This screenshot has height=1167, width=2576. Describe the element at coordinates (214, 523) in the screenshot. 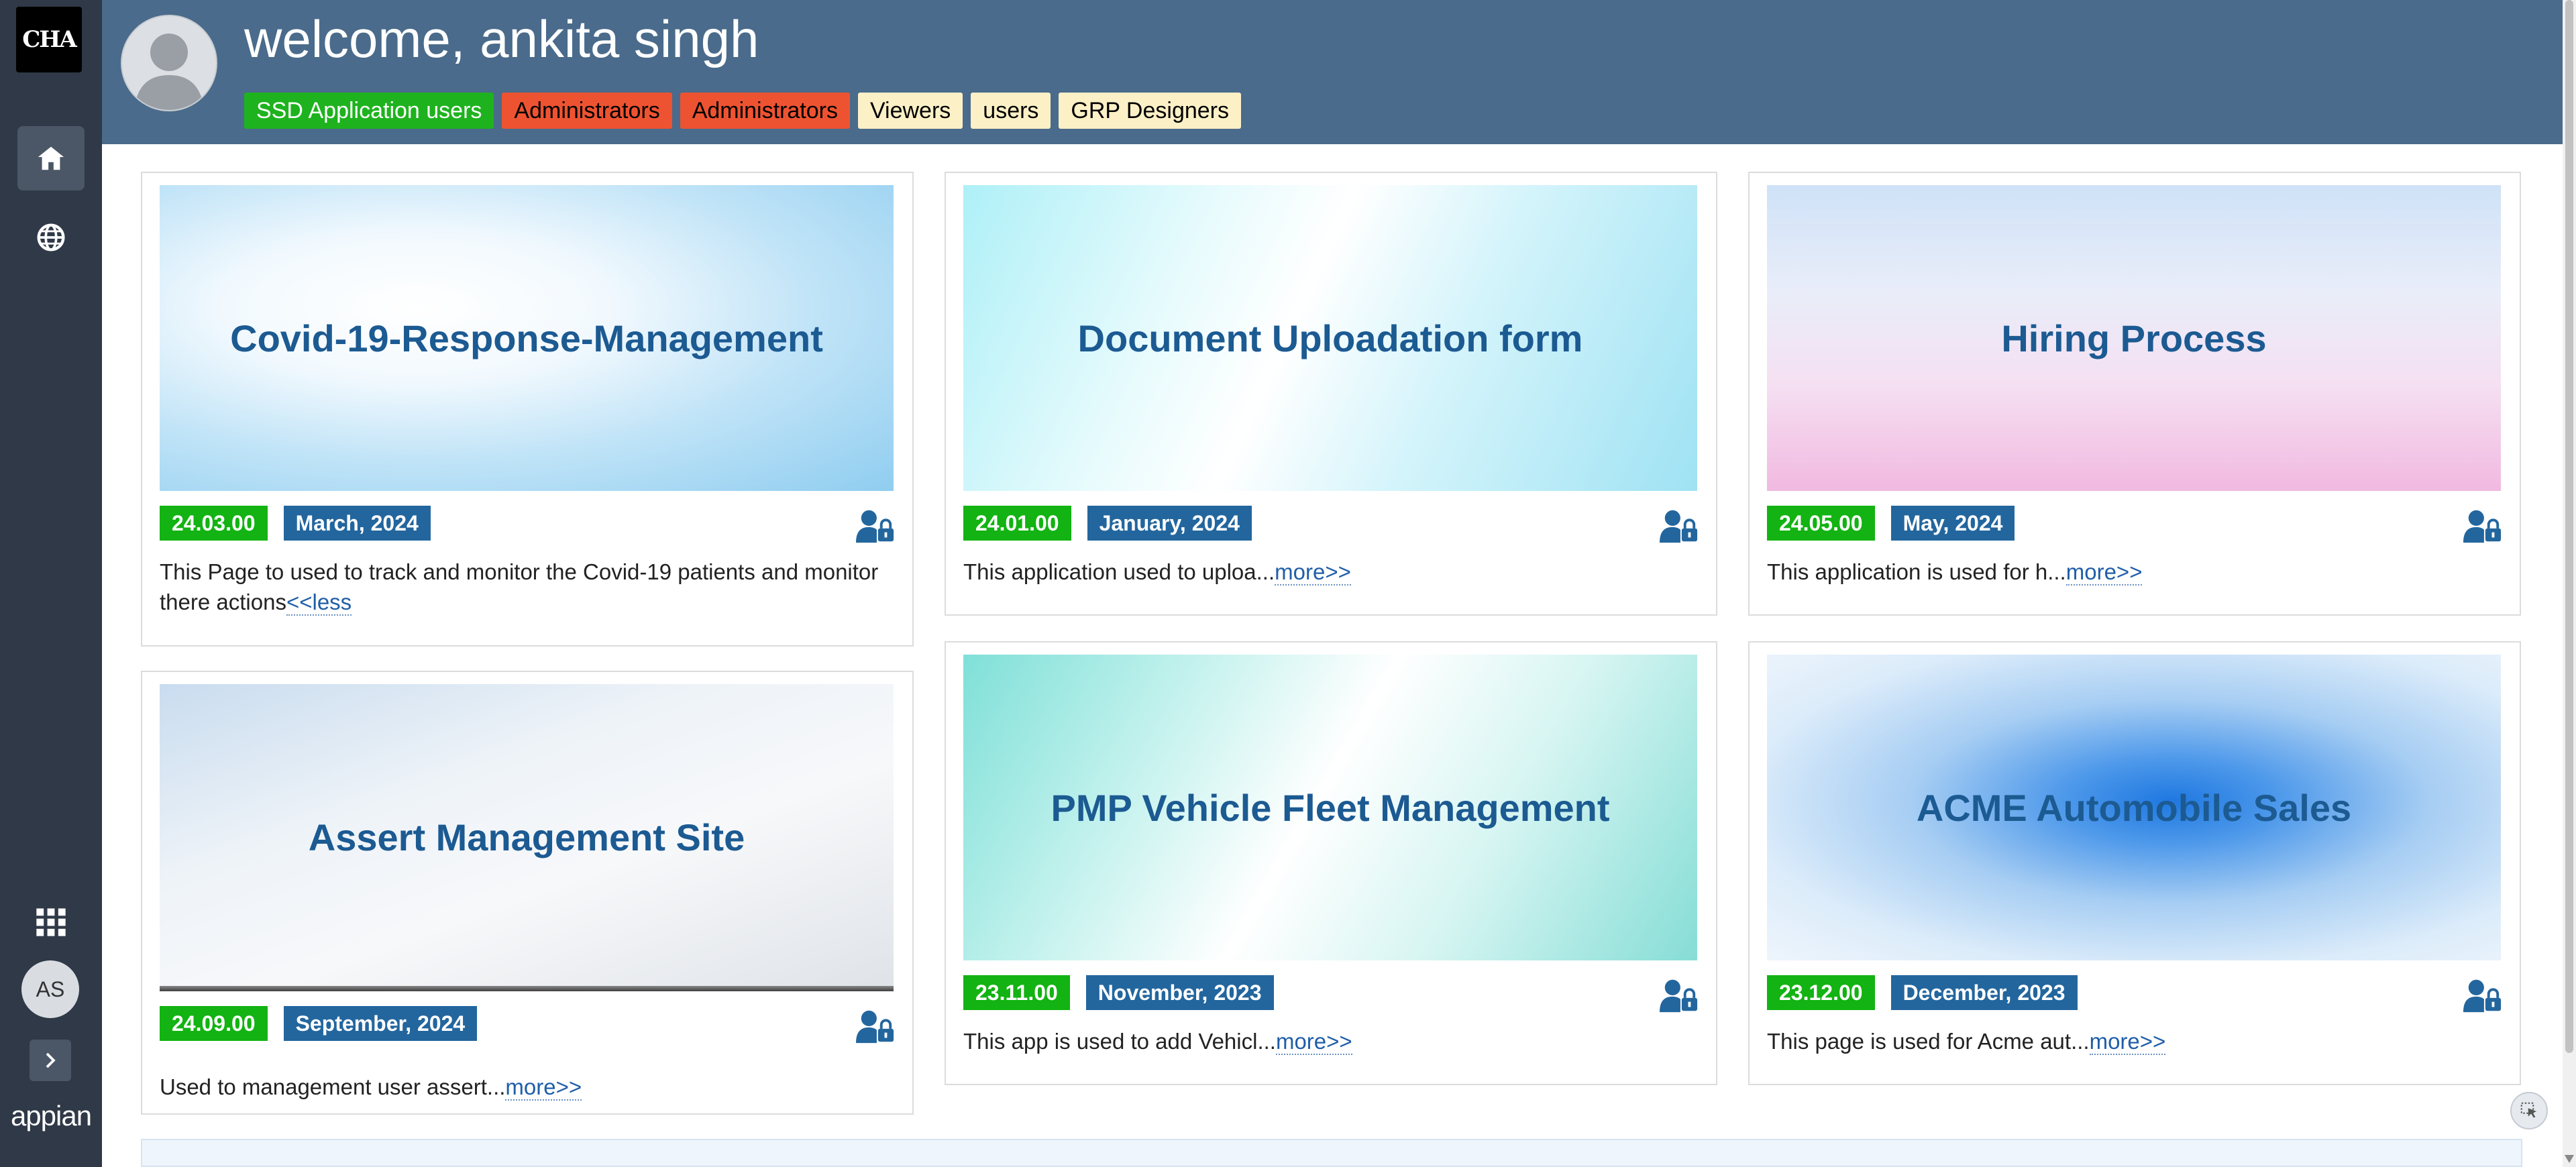

I see `version-badge: 24.03.00` at that location.